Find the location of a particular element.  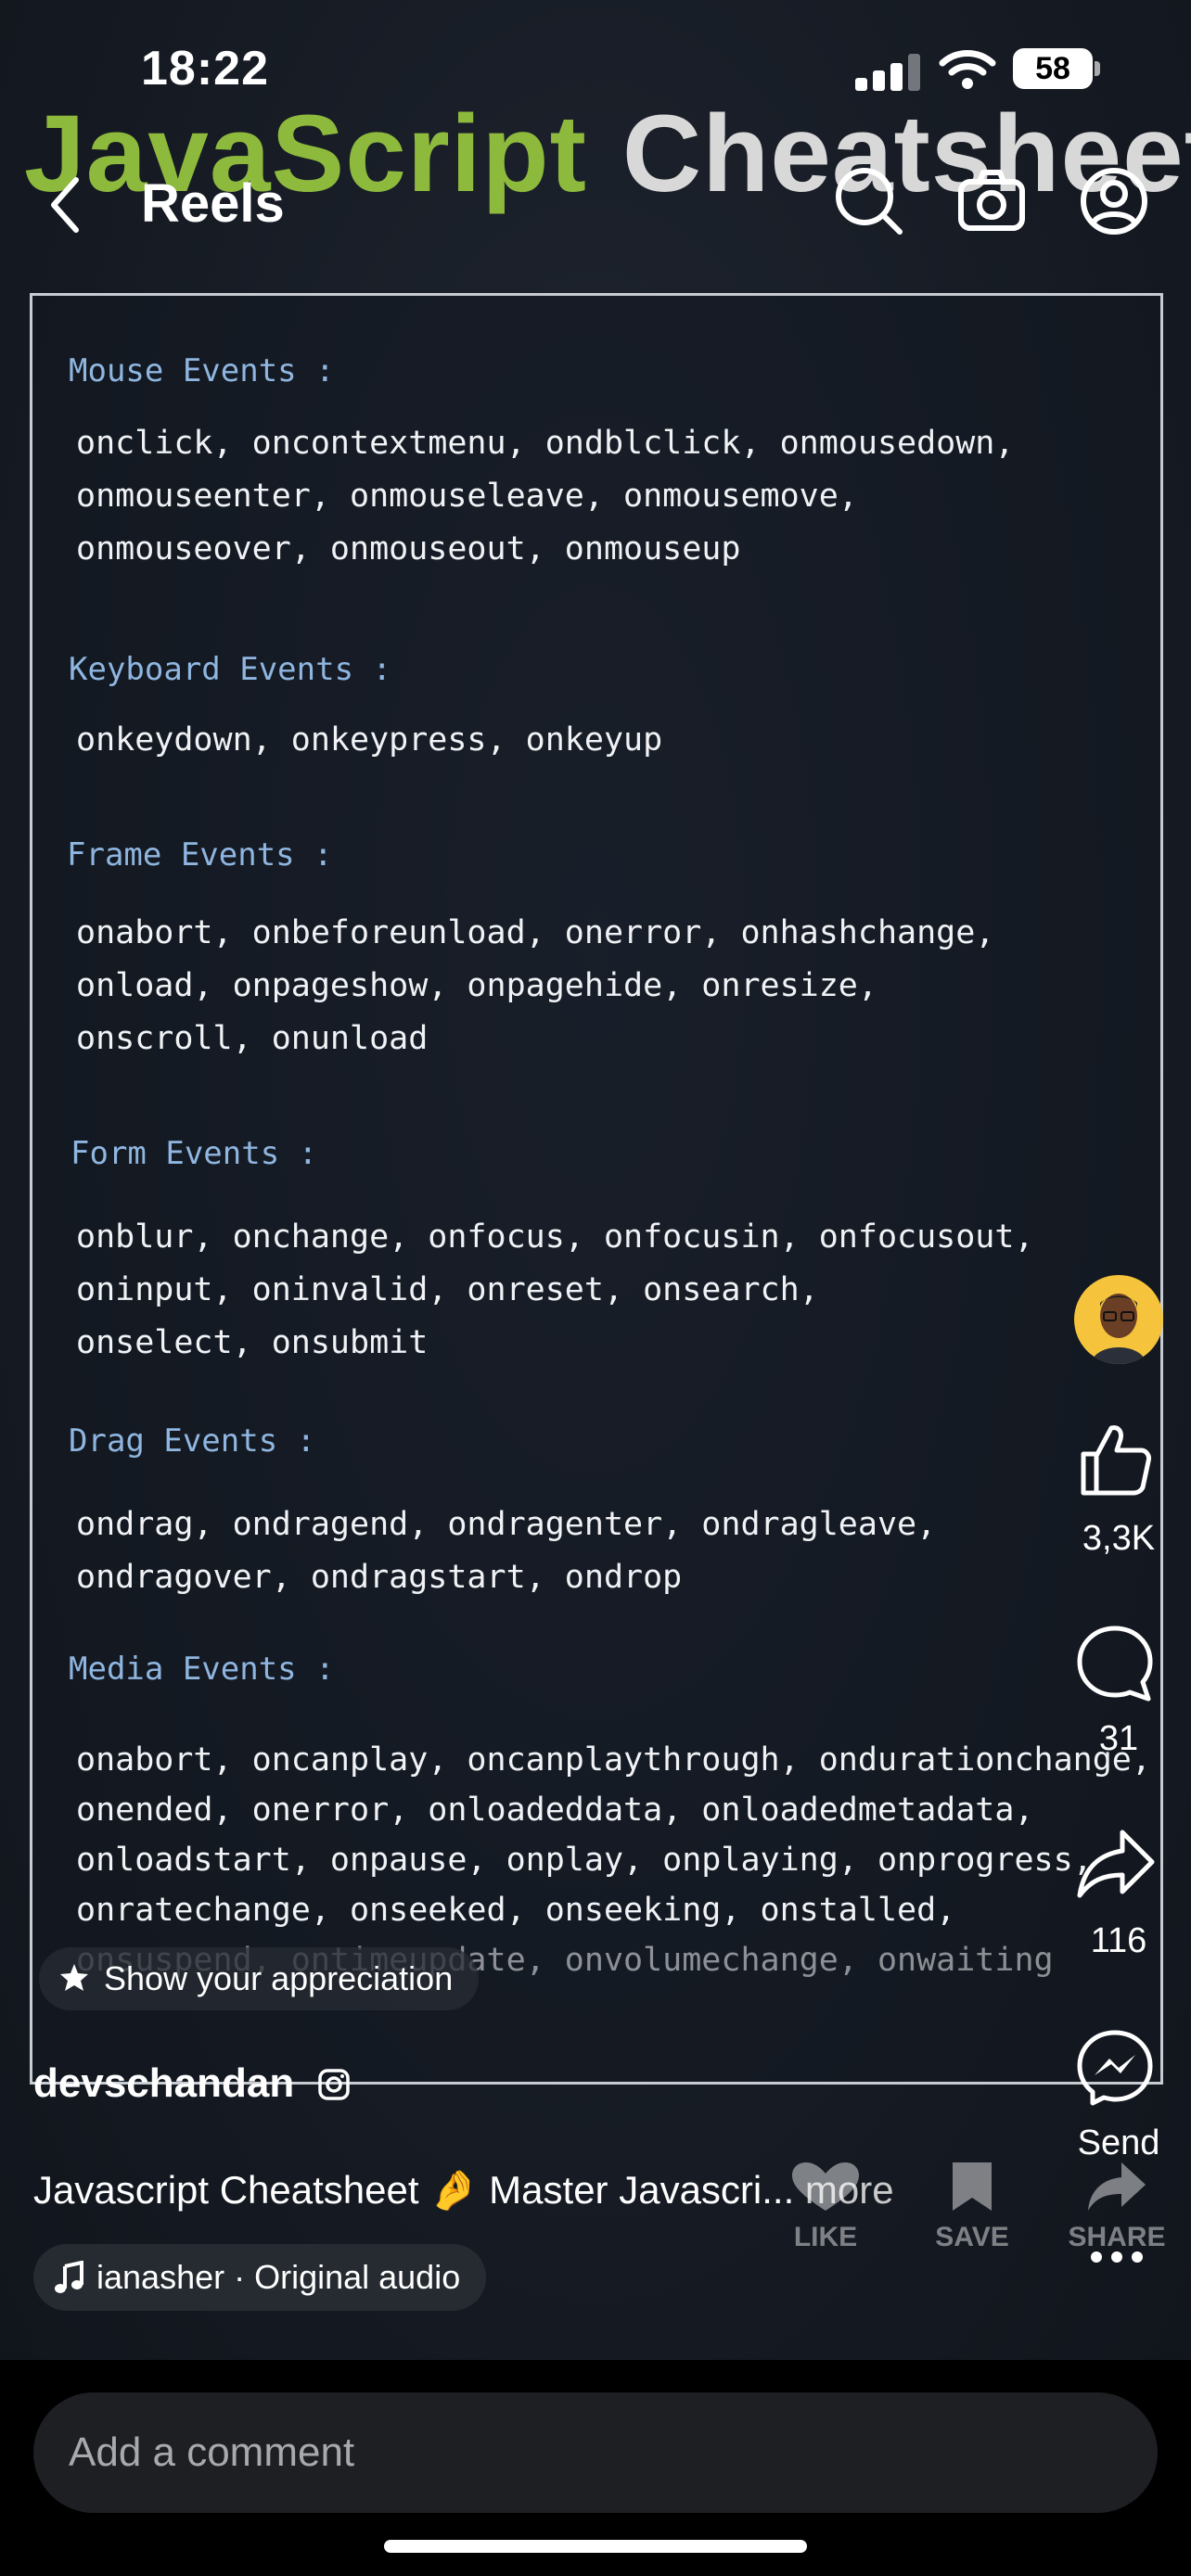

code-line: onmouseenter, onmouseleave, onmousemove, is located at coordinates (467, 496).